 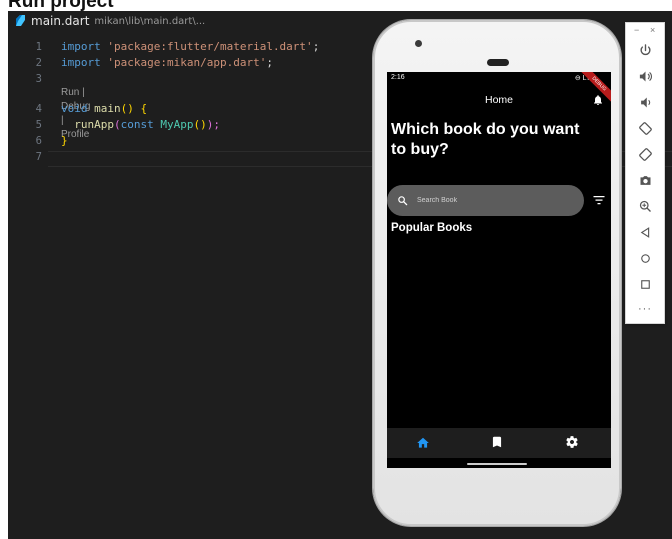 What do you see at coordinates (38, 109) in the screenshot?
I see `line-number: 4` at bounding box center [38, 109].